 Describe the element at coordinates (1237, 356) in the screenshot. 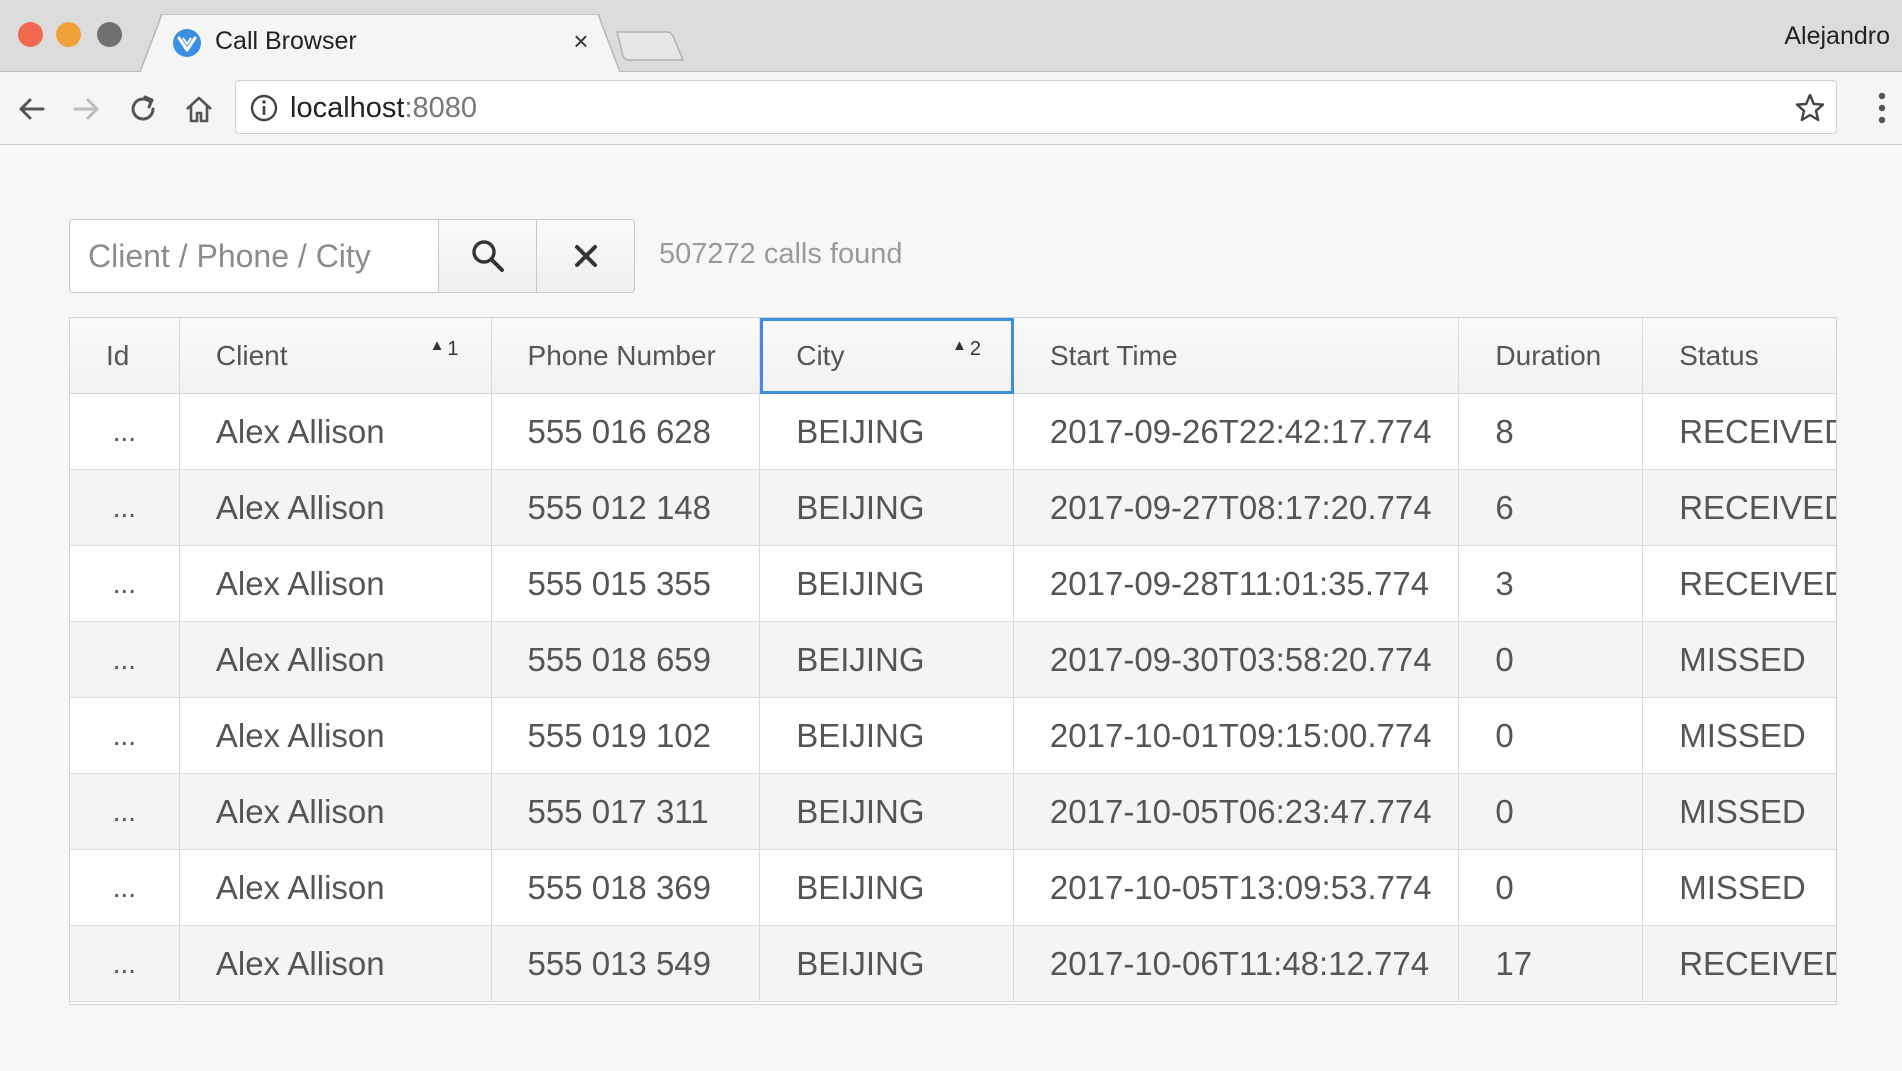

I see `column-header-start-time: Start Time` at that location.